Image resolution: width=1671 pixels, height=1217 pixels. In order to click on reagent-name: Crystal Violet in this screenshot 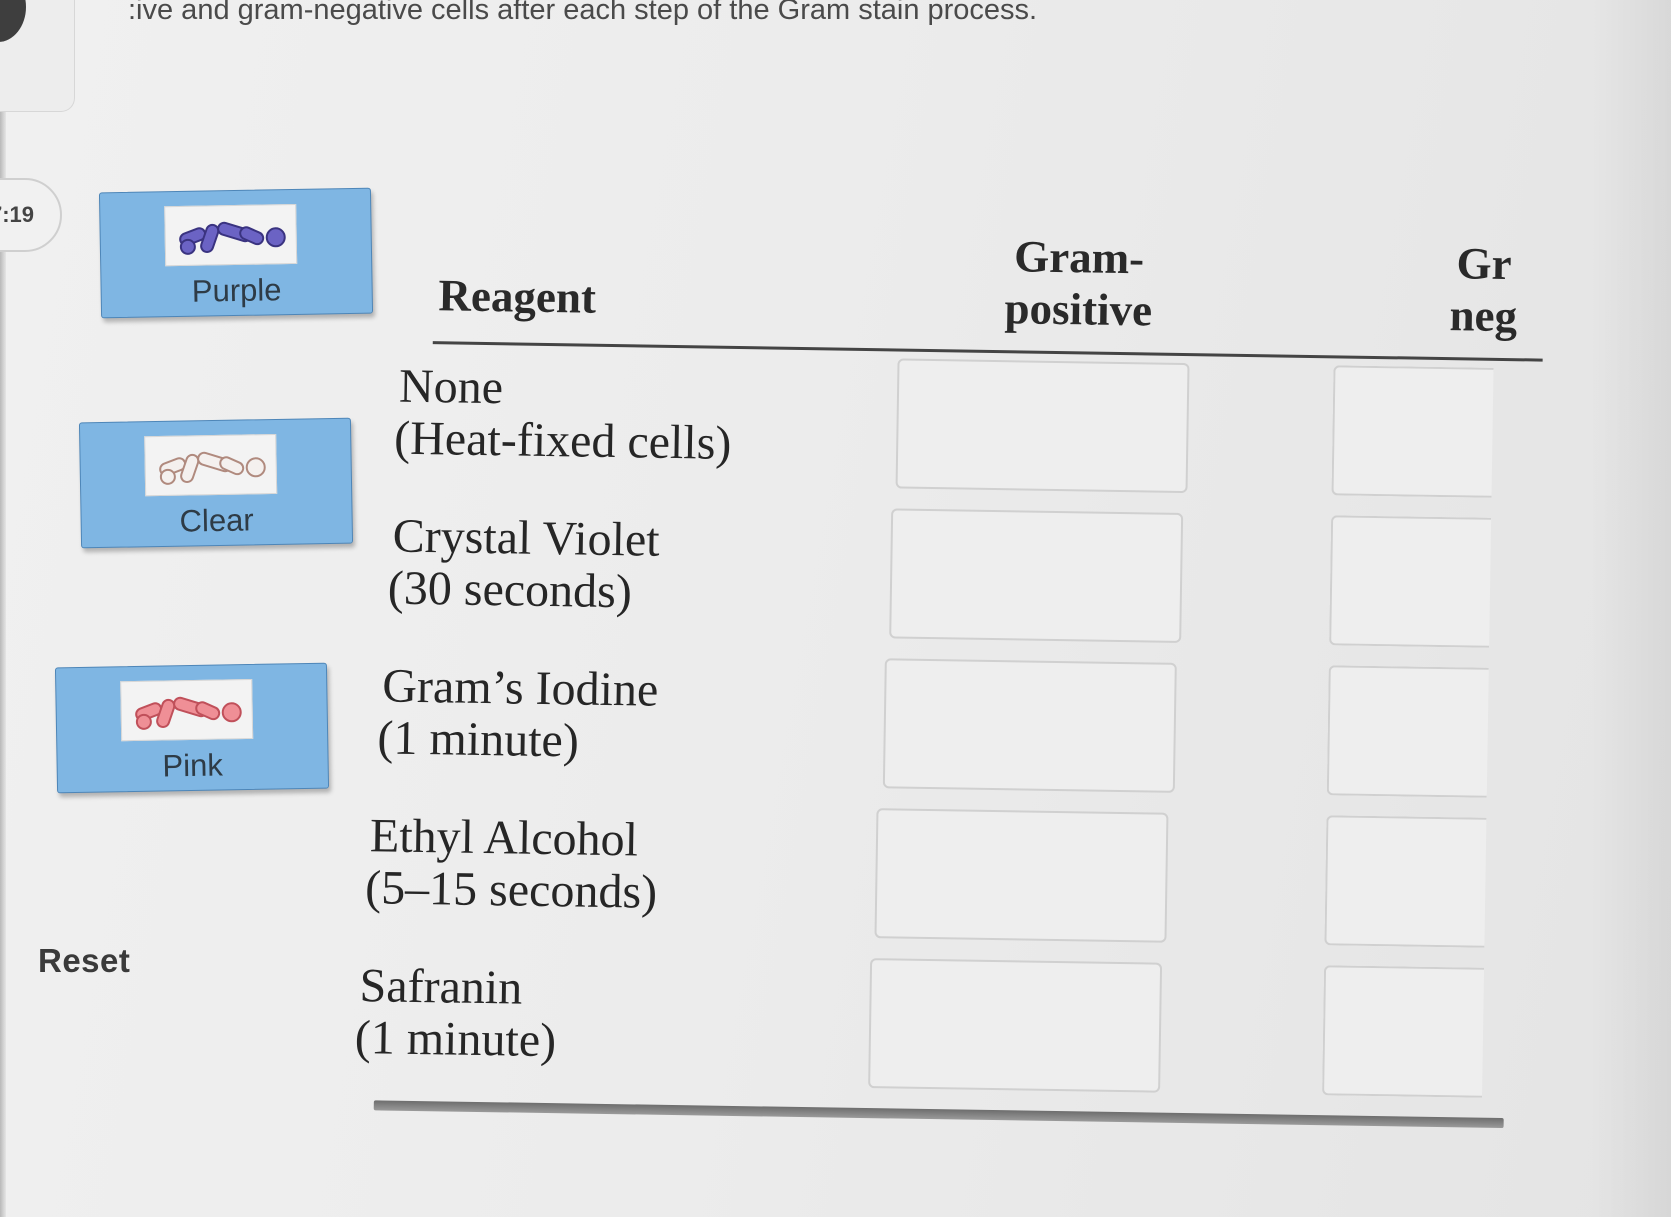, I will do `click(526, 538)`.